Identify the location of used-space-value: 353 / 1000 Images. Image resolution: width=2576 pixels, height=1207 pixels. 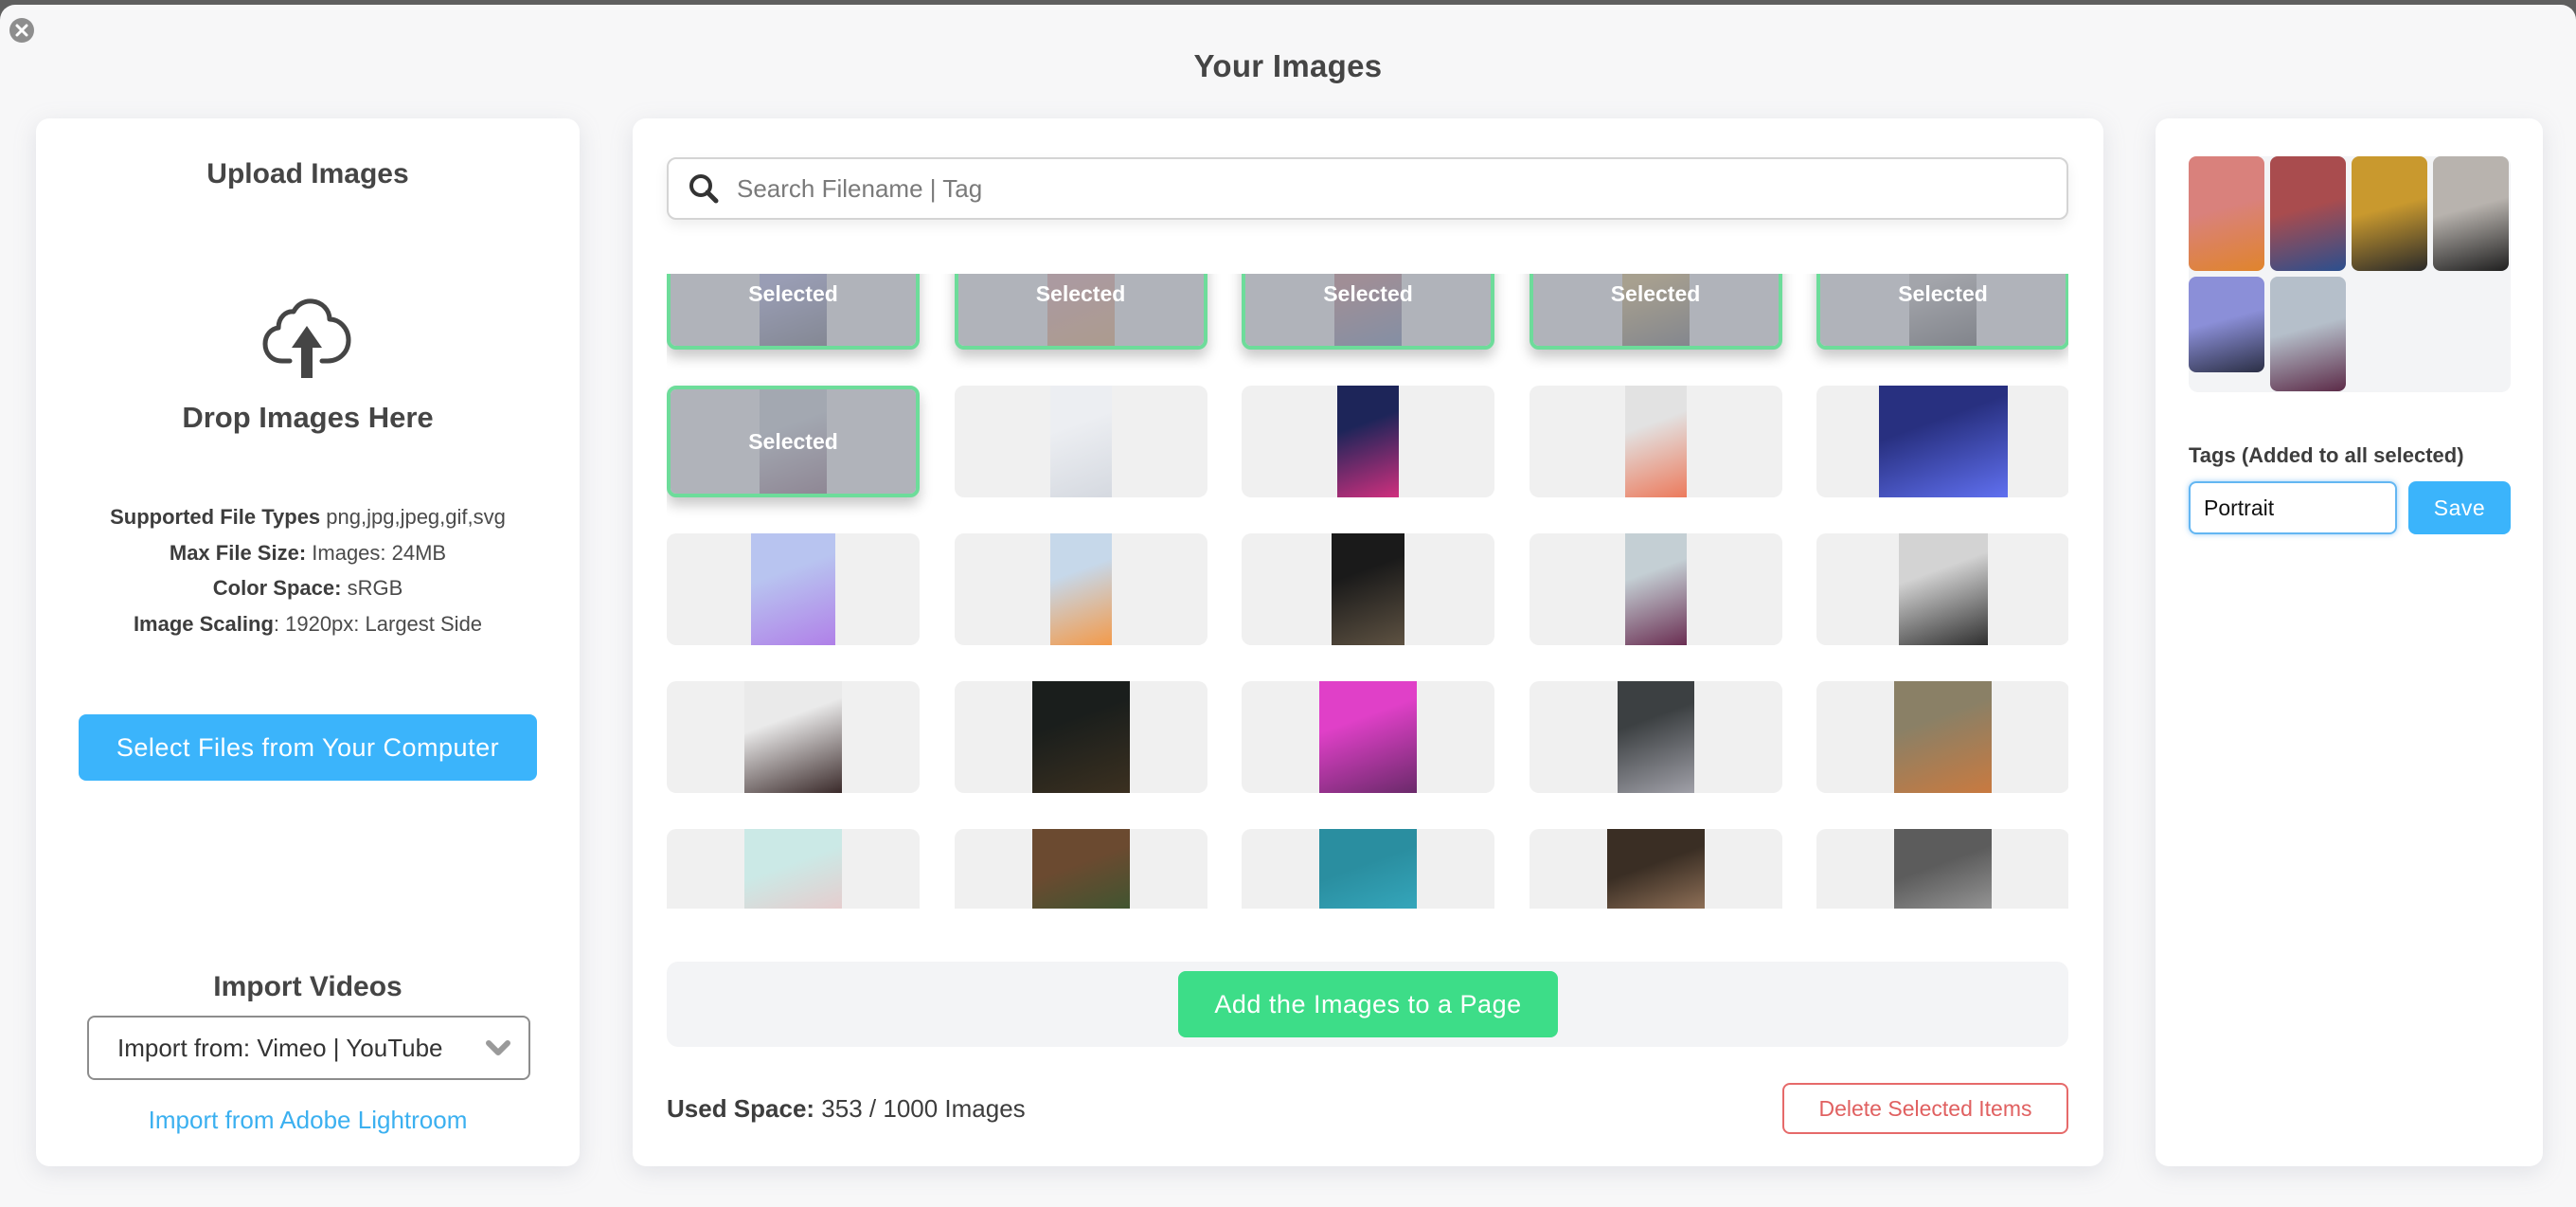
(920, 1109).